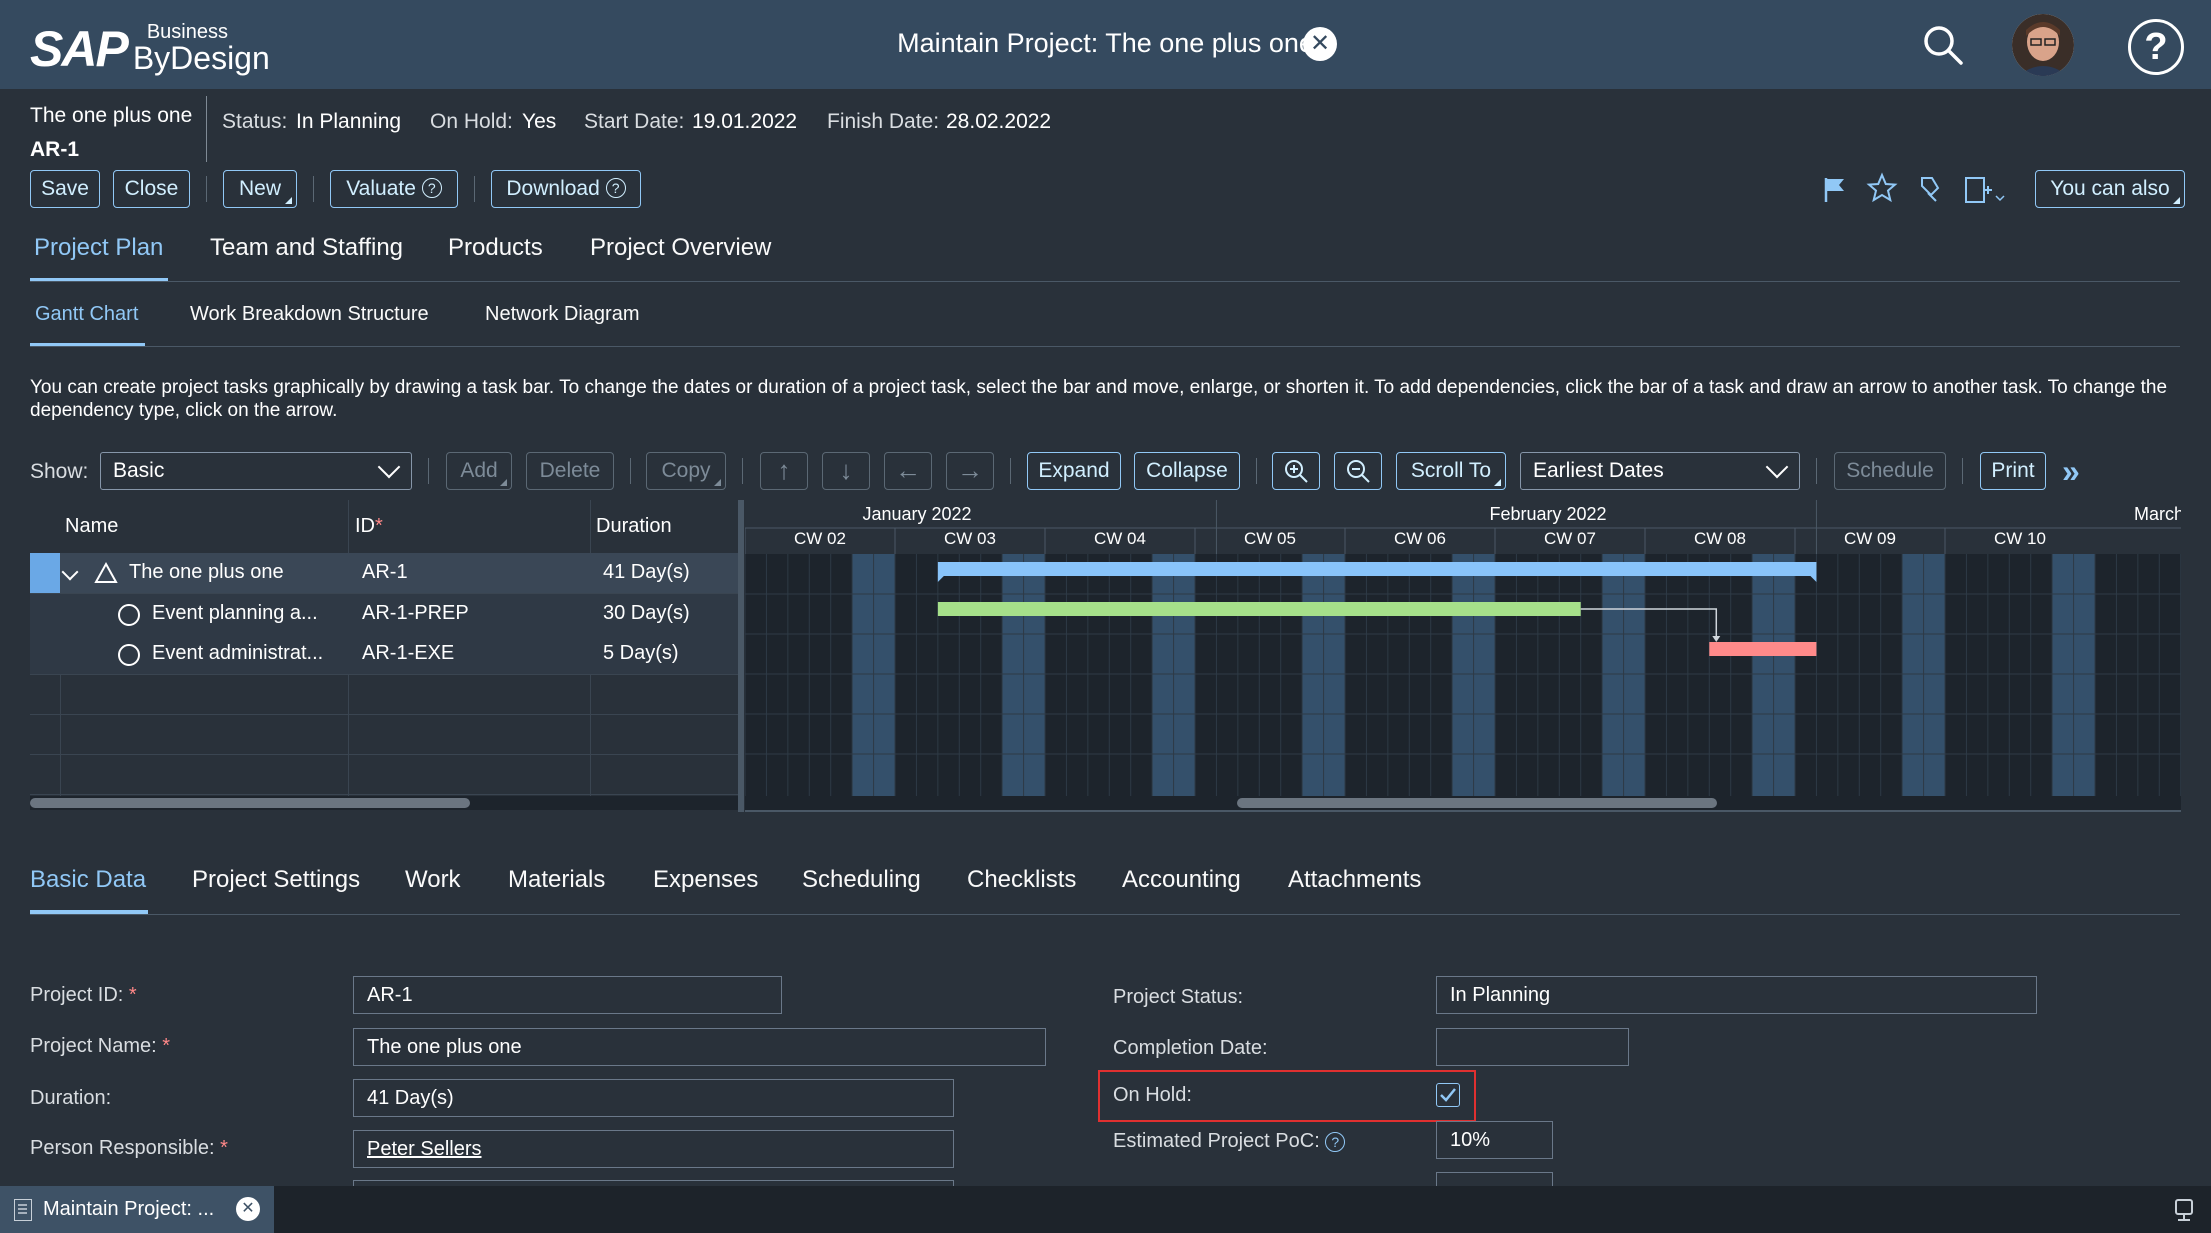  Describe the element at coordinates (349, 121) in the screenshot. I see `status-value: In Planning` at that location.